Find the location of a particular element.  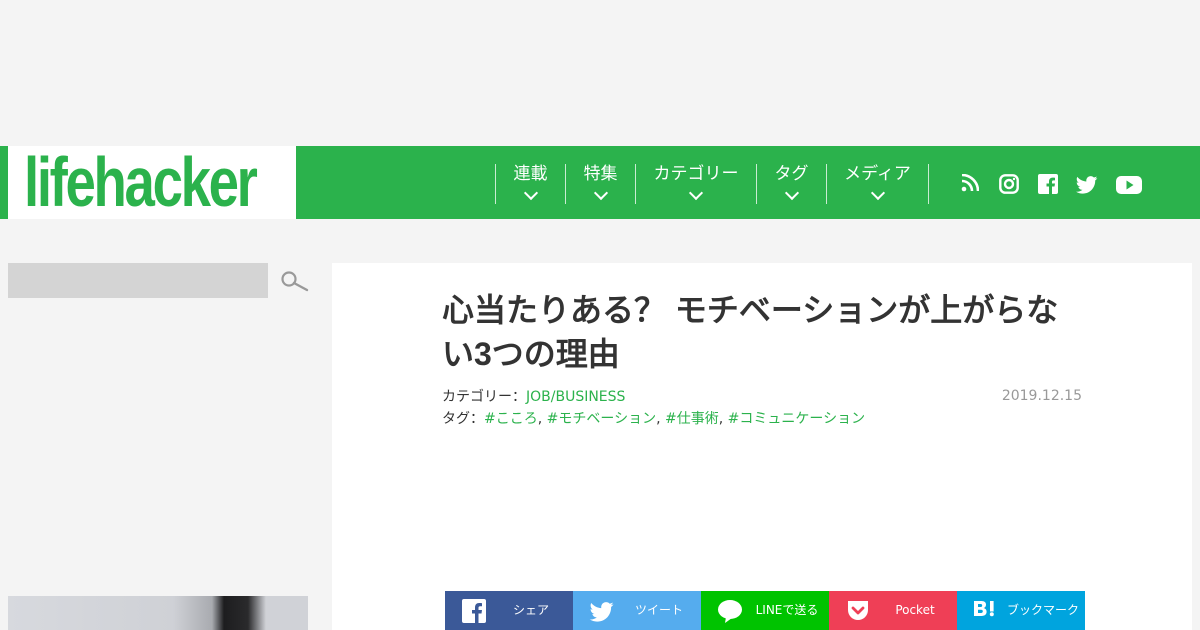

article-category: カテゴリー：JOB/BUSINESS is located at coordinates (533, 396).